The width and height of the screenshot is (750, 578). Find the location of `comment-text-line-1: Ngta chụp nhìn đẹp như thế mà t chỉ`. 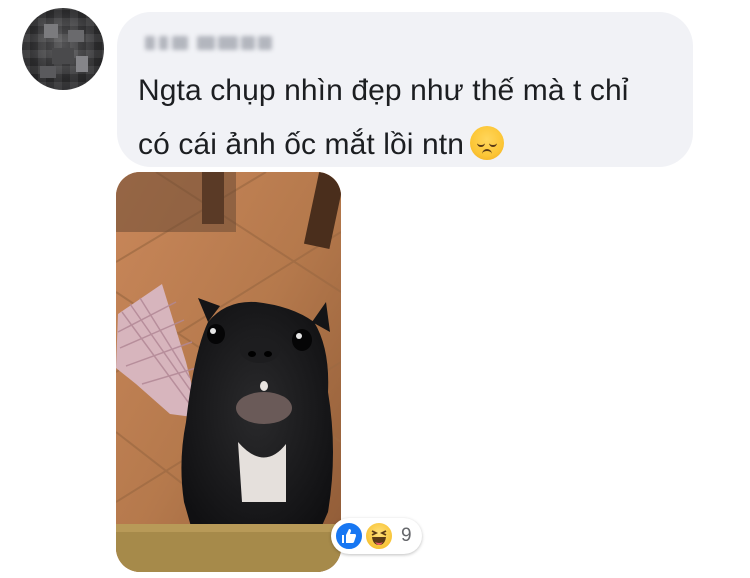

comment-text-line-1: Ngta chụp nhìn đẹp như thế mà t chỉ is located at coordinates (383, 90).